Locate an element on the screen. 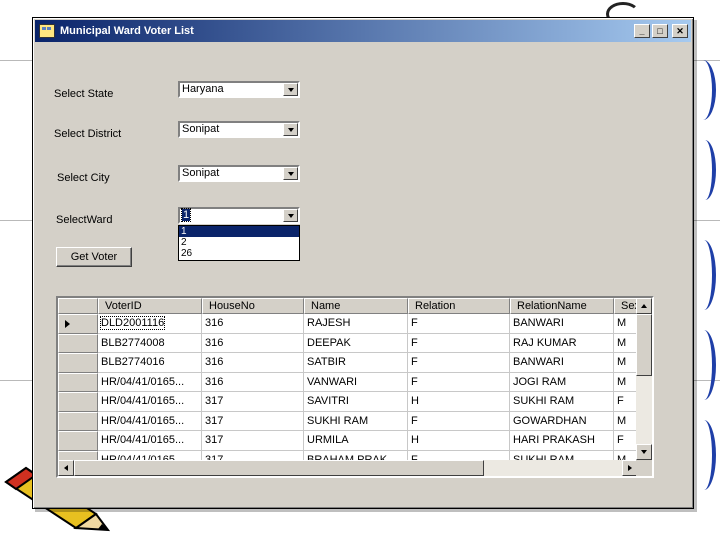  horizontal-scrollbar is located at coordinates (348, 468).